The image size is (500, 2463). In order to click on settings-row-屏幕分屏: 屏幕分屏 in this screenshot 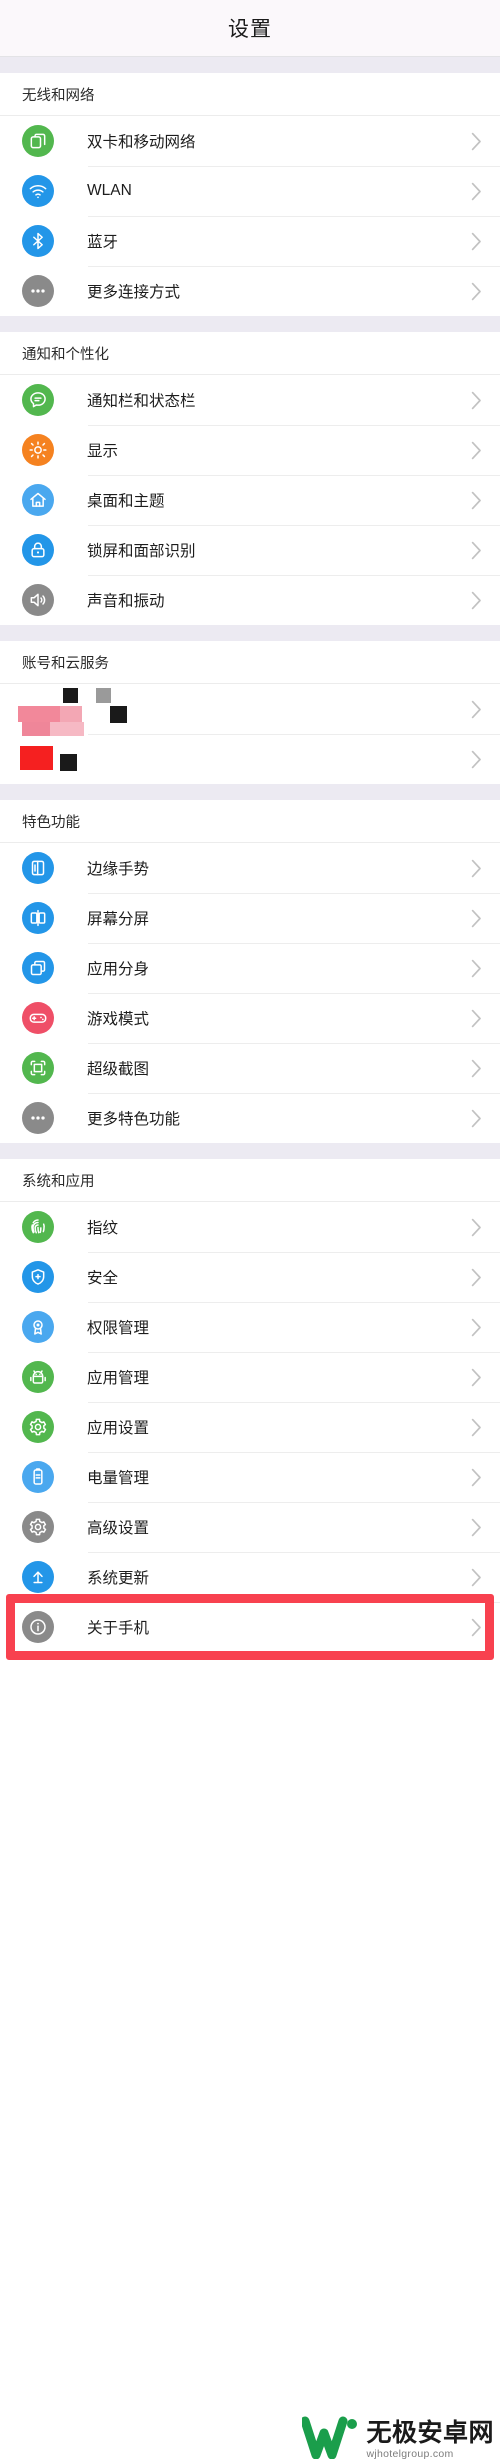, I will do `click(250, 918)`.